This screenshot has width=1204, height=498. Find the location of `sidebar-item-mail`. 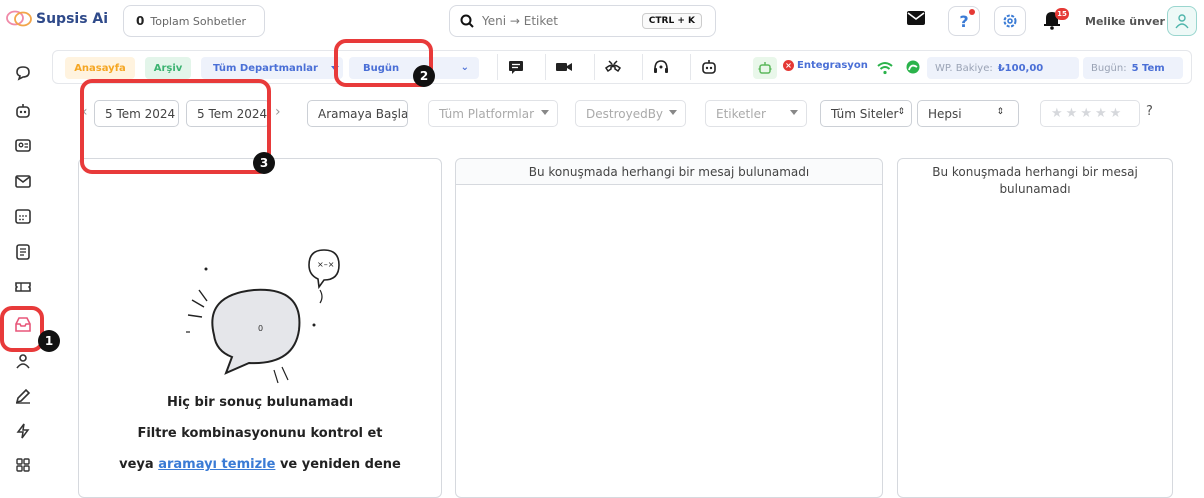

sidebar-item-mail is located at coordinates (23, 181).